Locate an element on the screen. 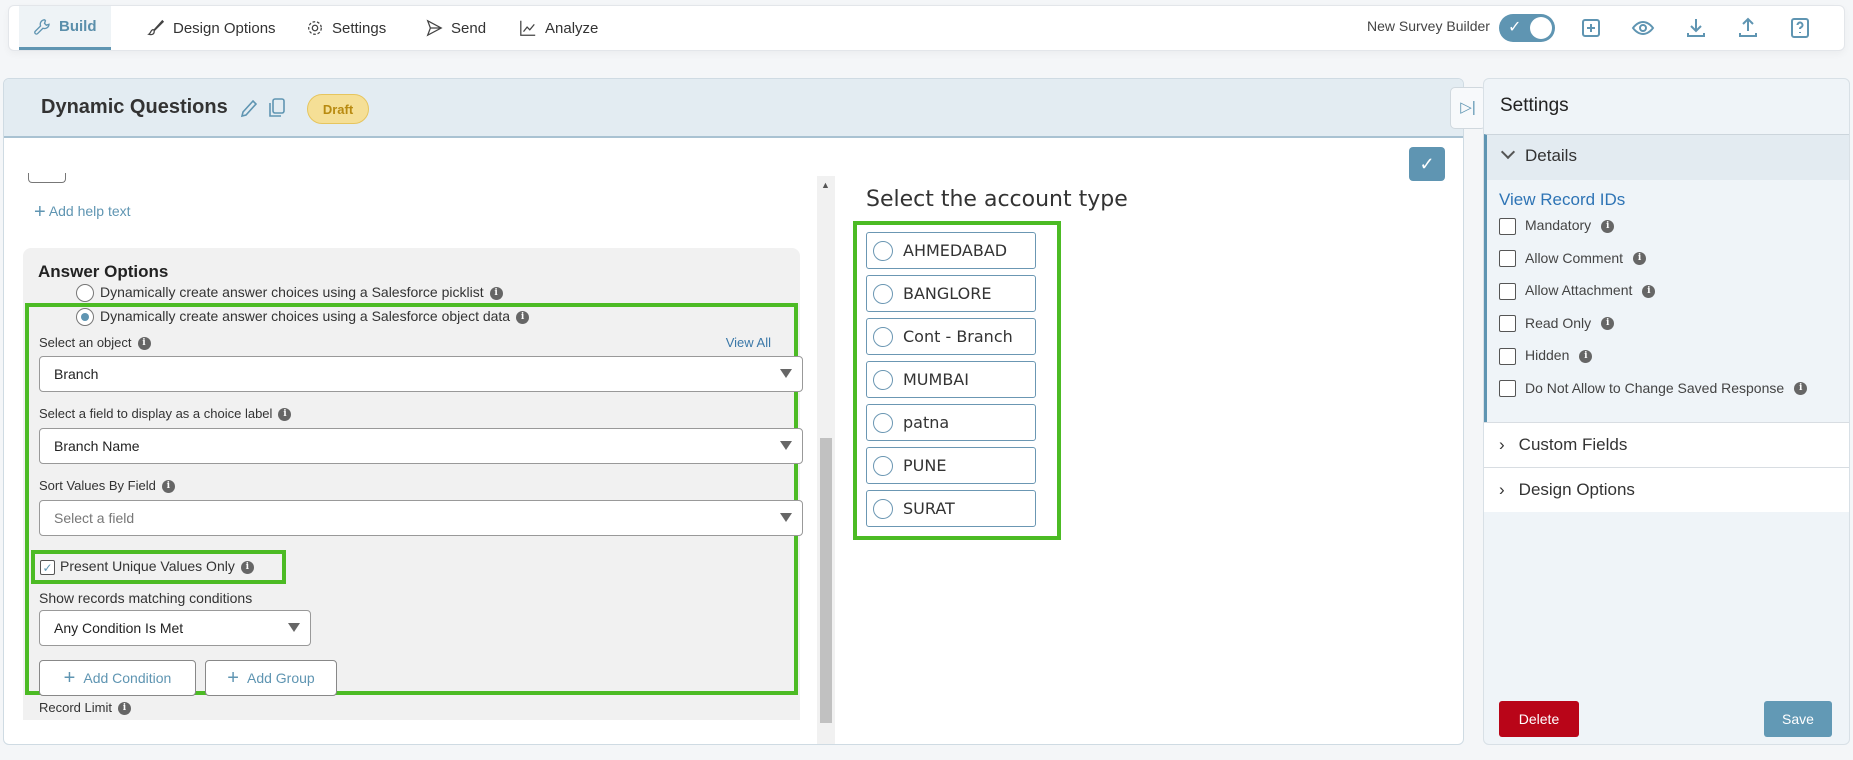 This screenshot has height=760, width=1853. custom-fields-section: › Custom Fields is located at coordinates (1666, 444).